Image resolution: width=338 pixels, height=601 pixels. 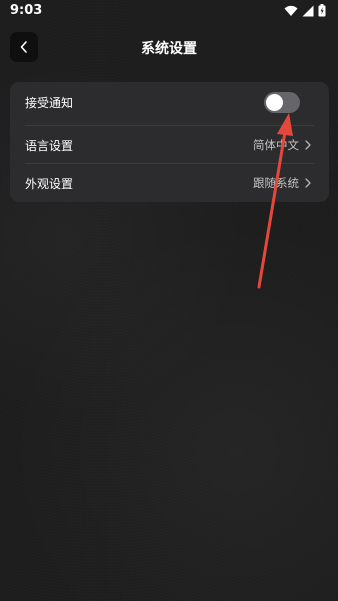 I want to click on header: 系统设置, so click(x=169, y=48).